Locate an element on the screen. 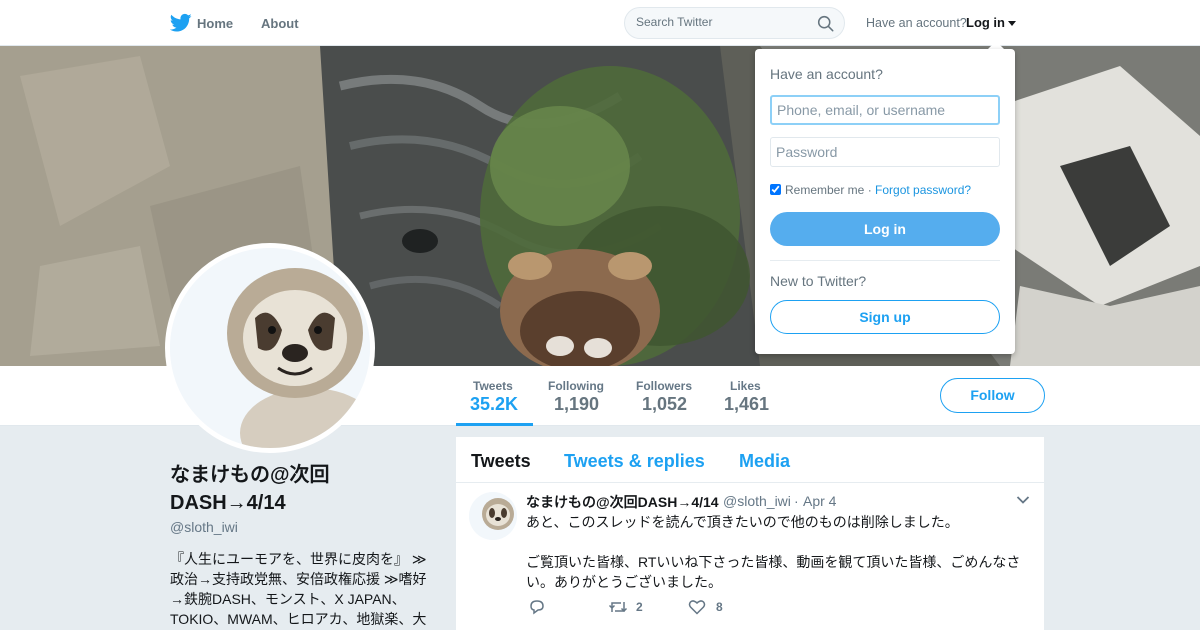 Image resolution: width=1200 pixels, height=630 pixels. search-box is located at coordinates (734, 23).